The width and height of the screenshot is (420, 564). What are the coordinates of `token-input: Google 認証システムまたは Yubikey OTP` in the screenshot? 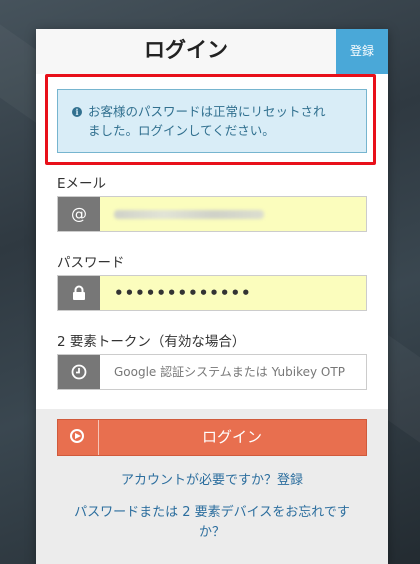 It's located at (233, 372).